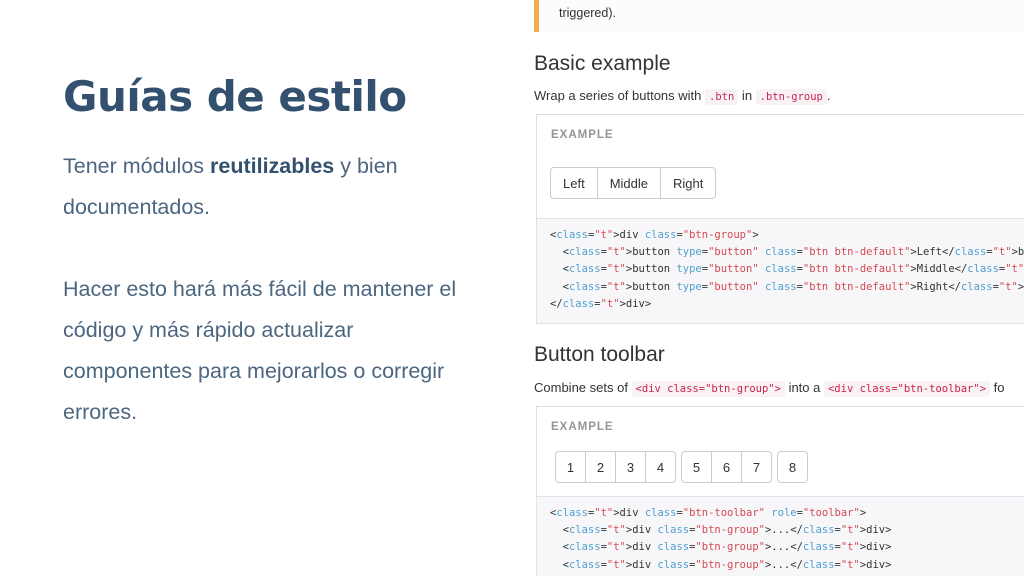 The image size is (1024, 576). What do you see at coordinates (136, 166) in the screenshot?
I see `p1-text-start: Tener módulos` at bounding box center [136, 166].